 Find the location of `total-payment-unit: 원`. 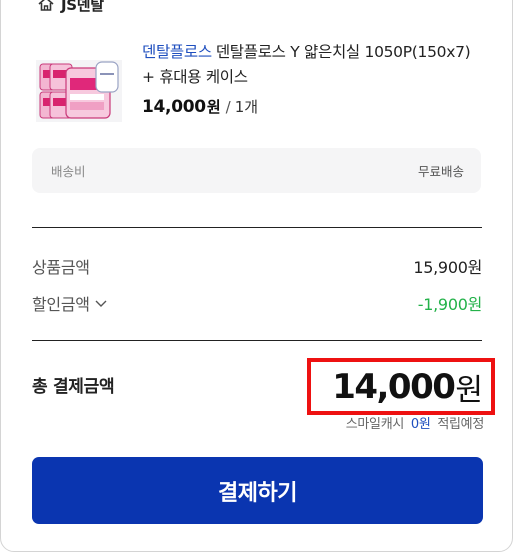

total-payment-unit: 원 is located at coordinates (469, 390).